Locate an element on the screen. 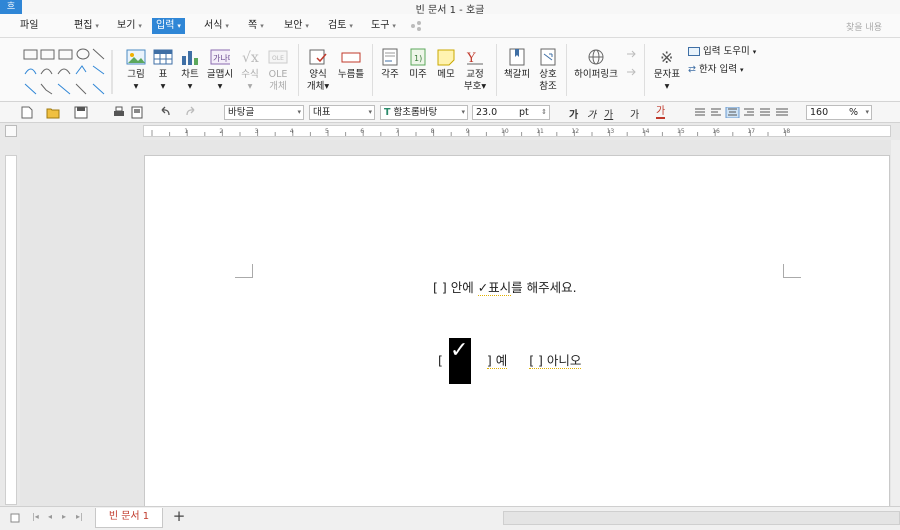  add-tab-button: + is located at coordinates (179, 517).